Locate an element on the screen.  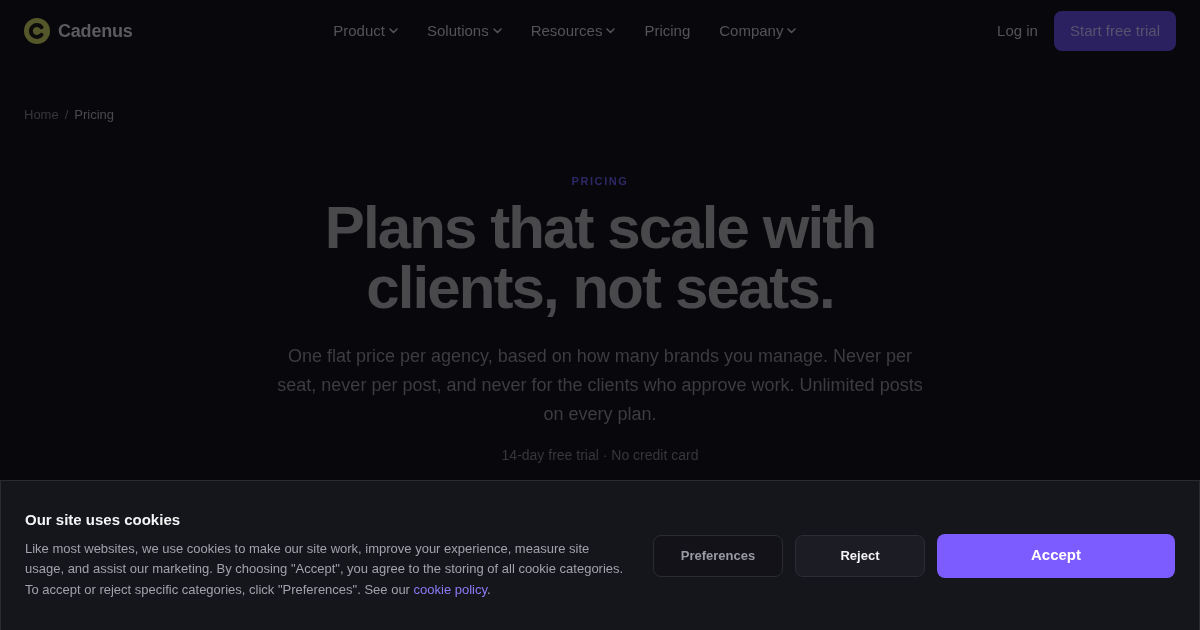
banner-text: Like most websites, we use cookies to make our site work, improve your experience, measure site usage, and assist our marketing. By choosing "Accept", you agree to the storing of all cookie categories. To accept or reject specific categories, click "Preferences". See our cookie policy. is located at coordinates (325, 569).